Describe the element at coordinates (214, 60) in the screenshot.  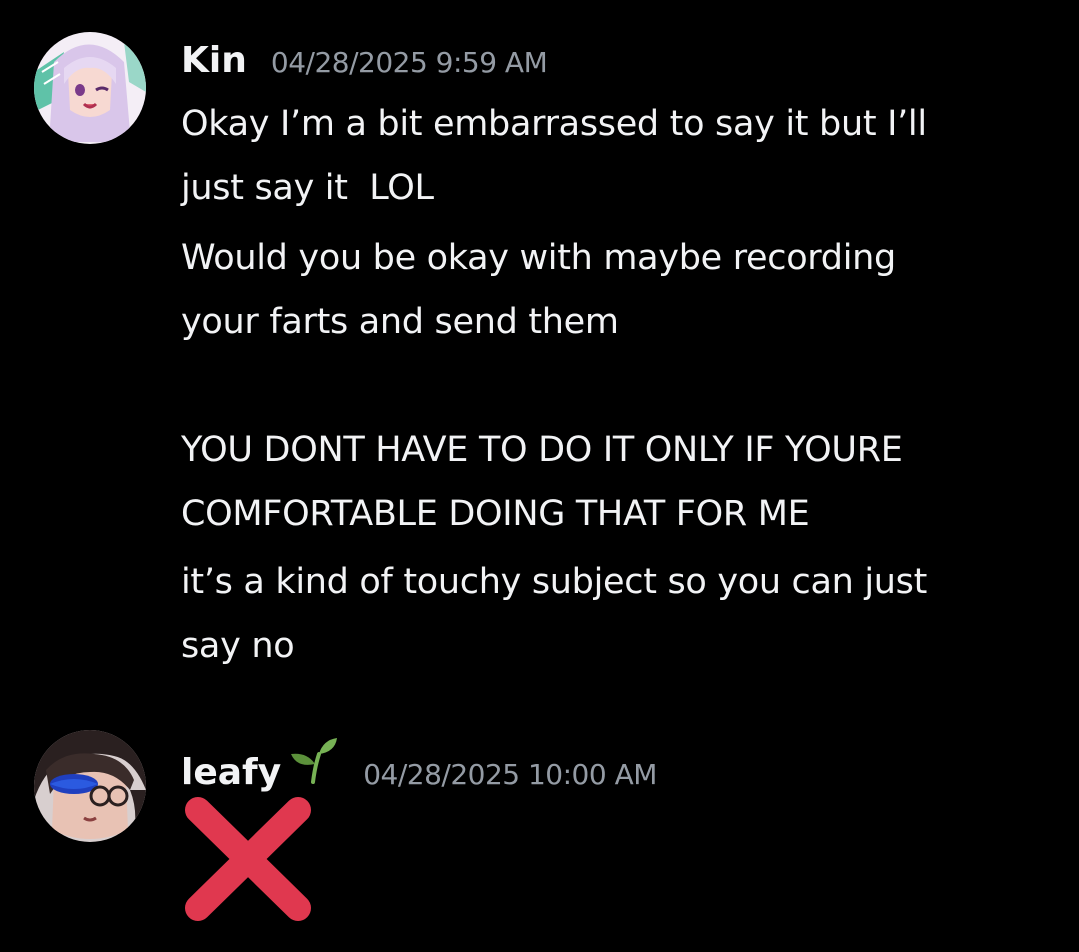
I see `username-kin: Kin` at that location.